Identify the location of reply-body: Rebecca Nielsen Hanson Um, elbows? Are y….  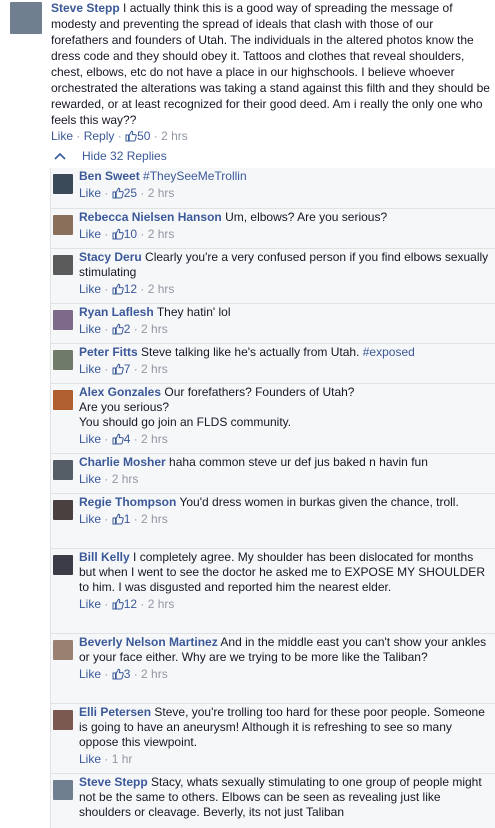
(284, 226).